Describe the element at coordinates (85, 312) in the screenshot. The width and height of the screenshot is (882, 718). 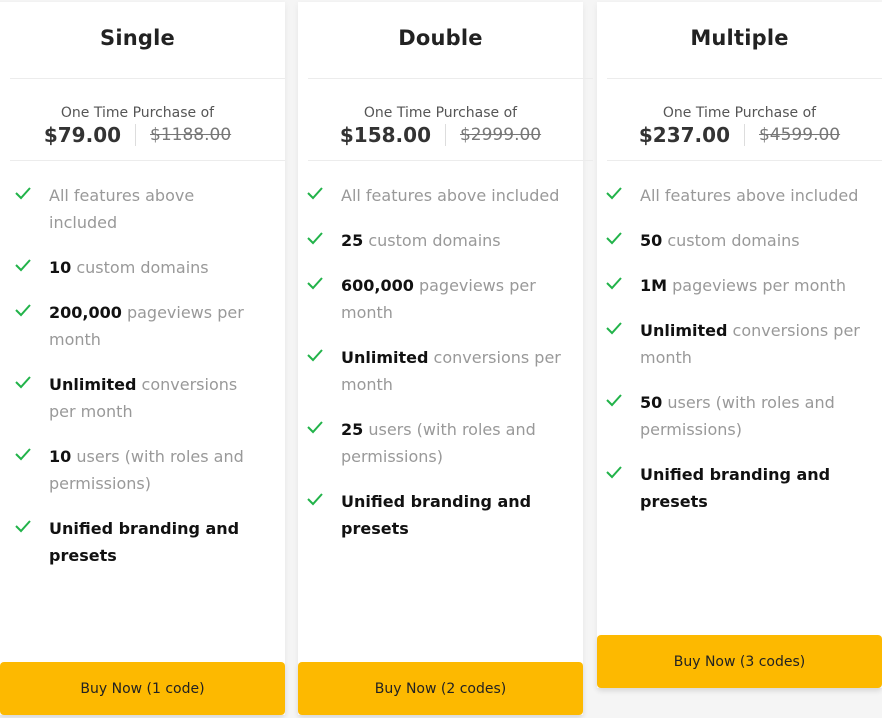
I see `feature-highlight: 200,000` at that location.